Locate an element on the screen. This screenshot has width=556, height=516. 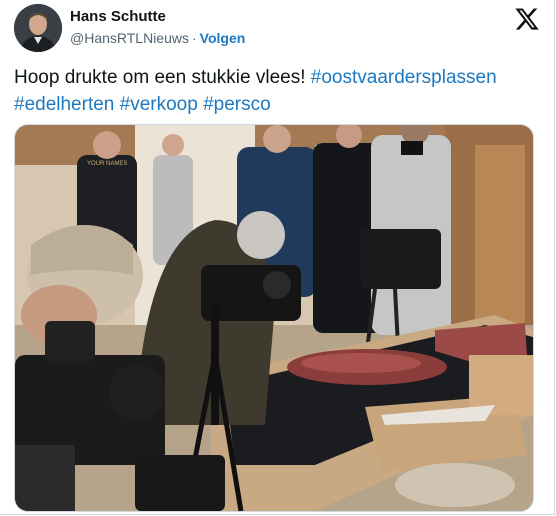
handle-row: @HansRTLNieuws · Volgen is located at coordinates (157, 38).